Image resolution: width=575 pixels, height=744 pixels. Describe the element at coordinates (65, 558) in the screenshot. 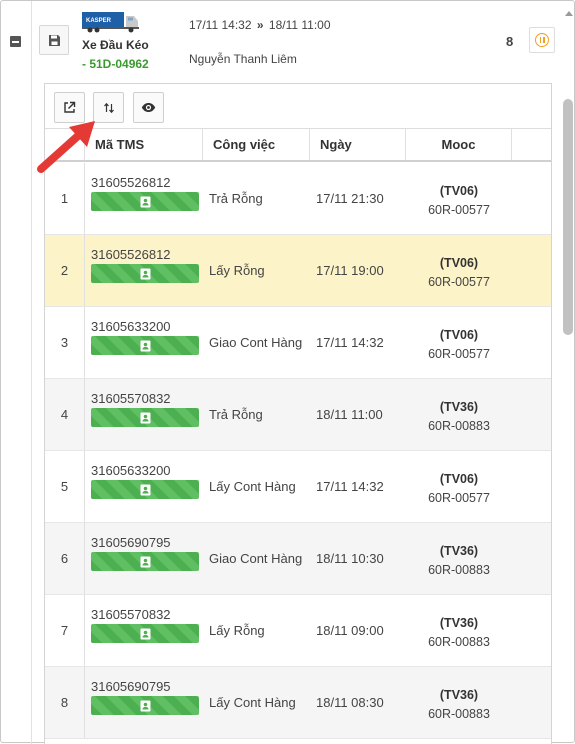

I see `row-number: 6` at that location.